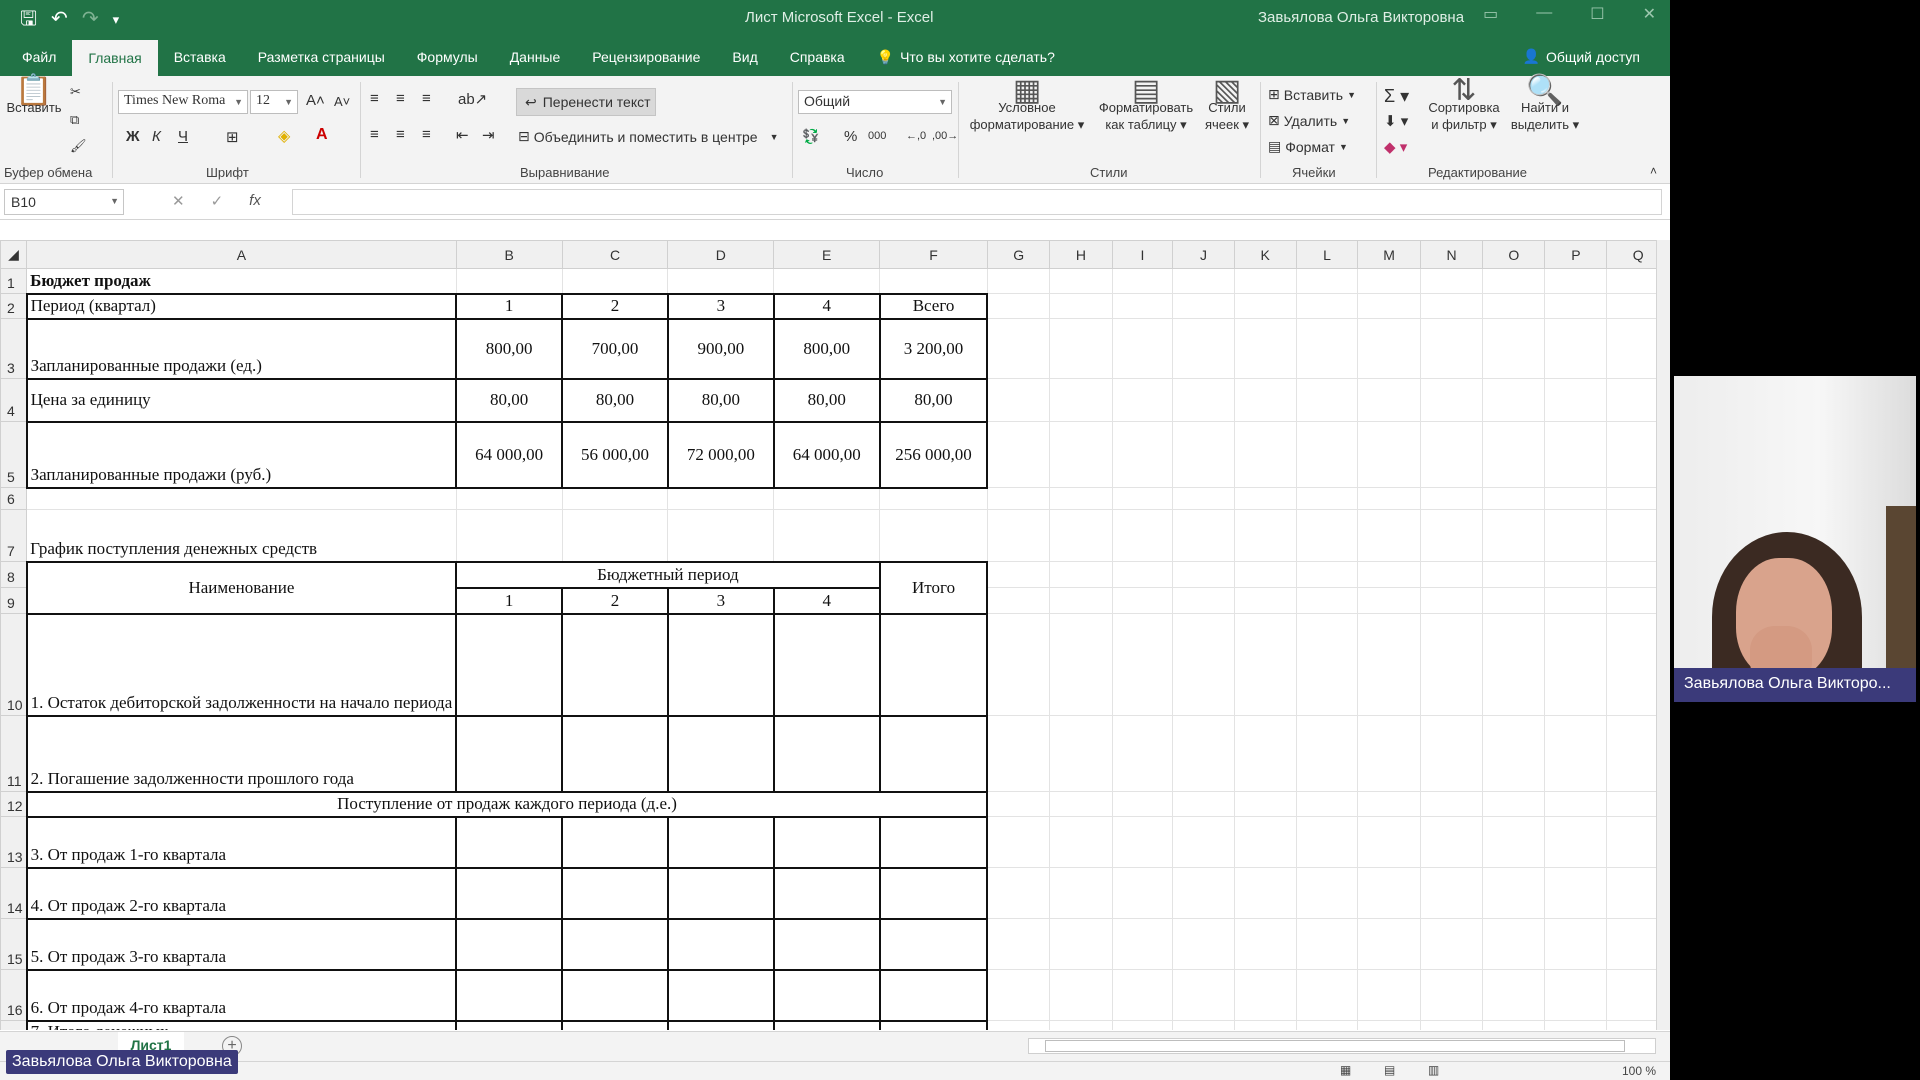 This screenshot has width=1920, height=1080. Describe the element at coordinates (509, 664) in the screenshot. I see `cell-b10-selected` at that location.